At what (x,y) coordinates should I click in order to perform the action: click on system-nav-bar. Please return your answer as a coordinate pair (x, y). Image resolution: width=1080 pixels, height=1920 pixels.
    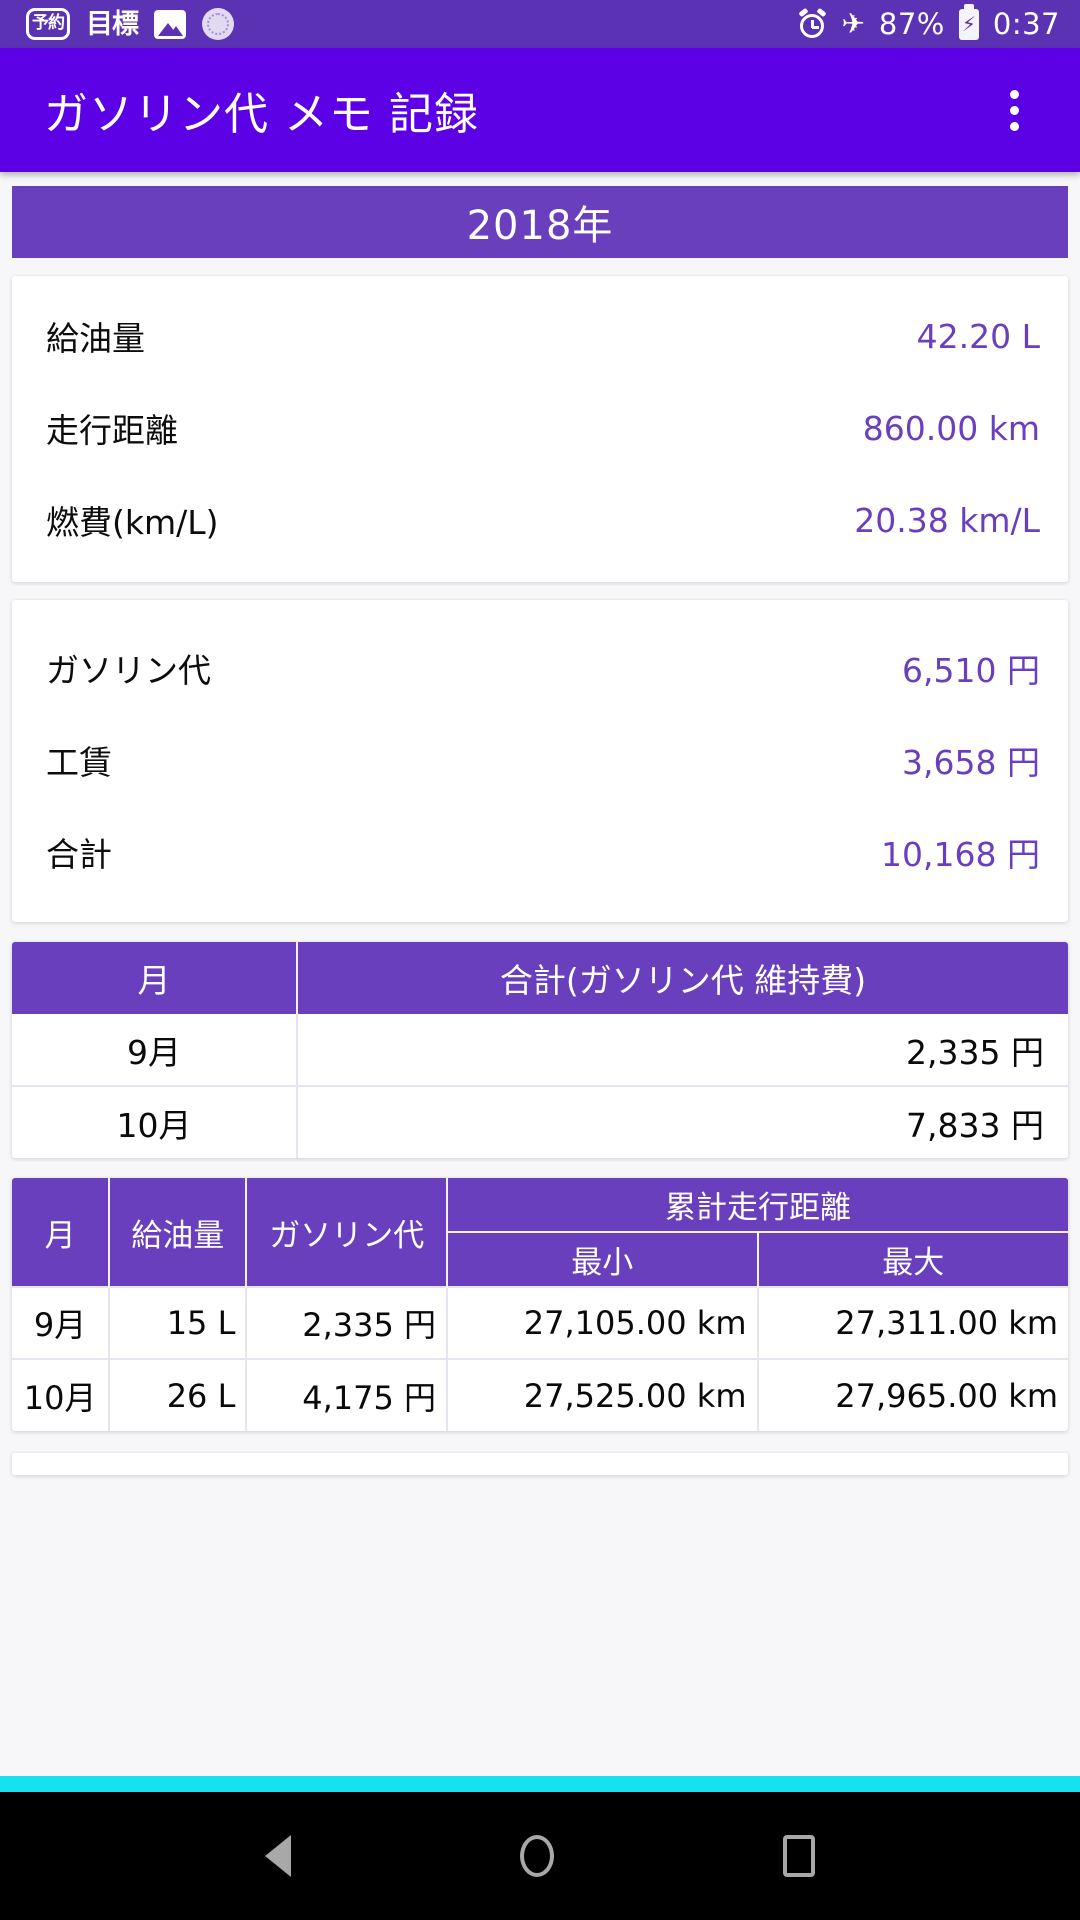
    Looking at the image, I should click on (540, 1856).